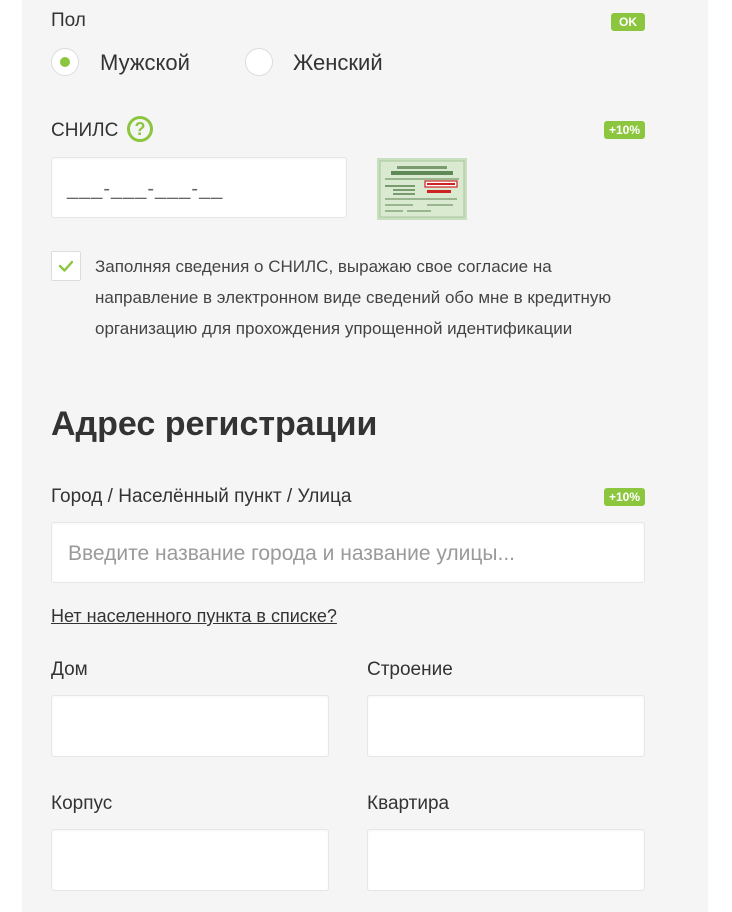  What do you see at coordinates (201, 496) in the screenshot?
I see `city-label: Город / Населённый пункт / Улица` at bounding box center [201, 496].